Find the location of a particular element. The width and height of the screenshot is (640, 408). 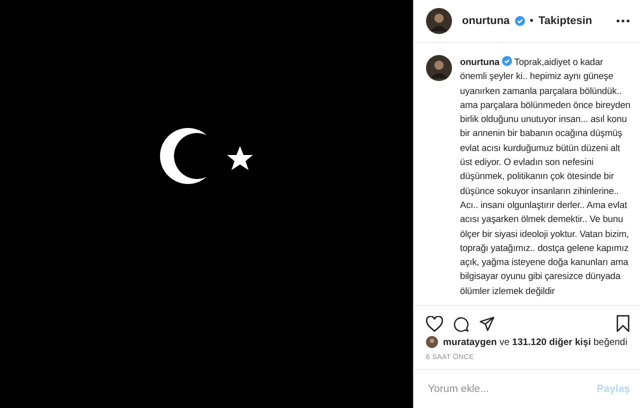

follow-status: Takiptesin is located at coordinates (565, 21).